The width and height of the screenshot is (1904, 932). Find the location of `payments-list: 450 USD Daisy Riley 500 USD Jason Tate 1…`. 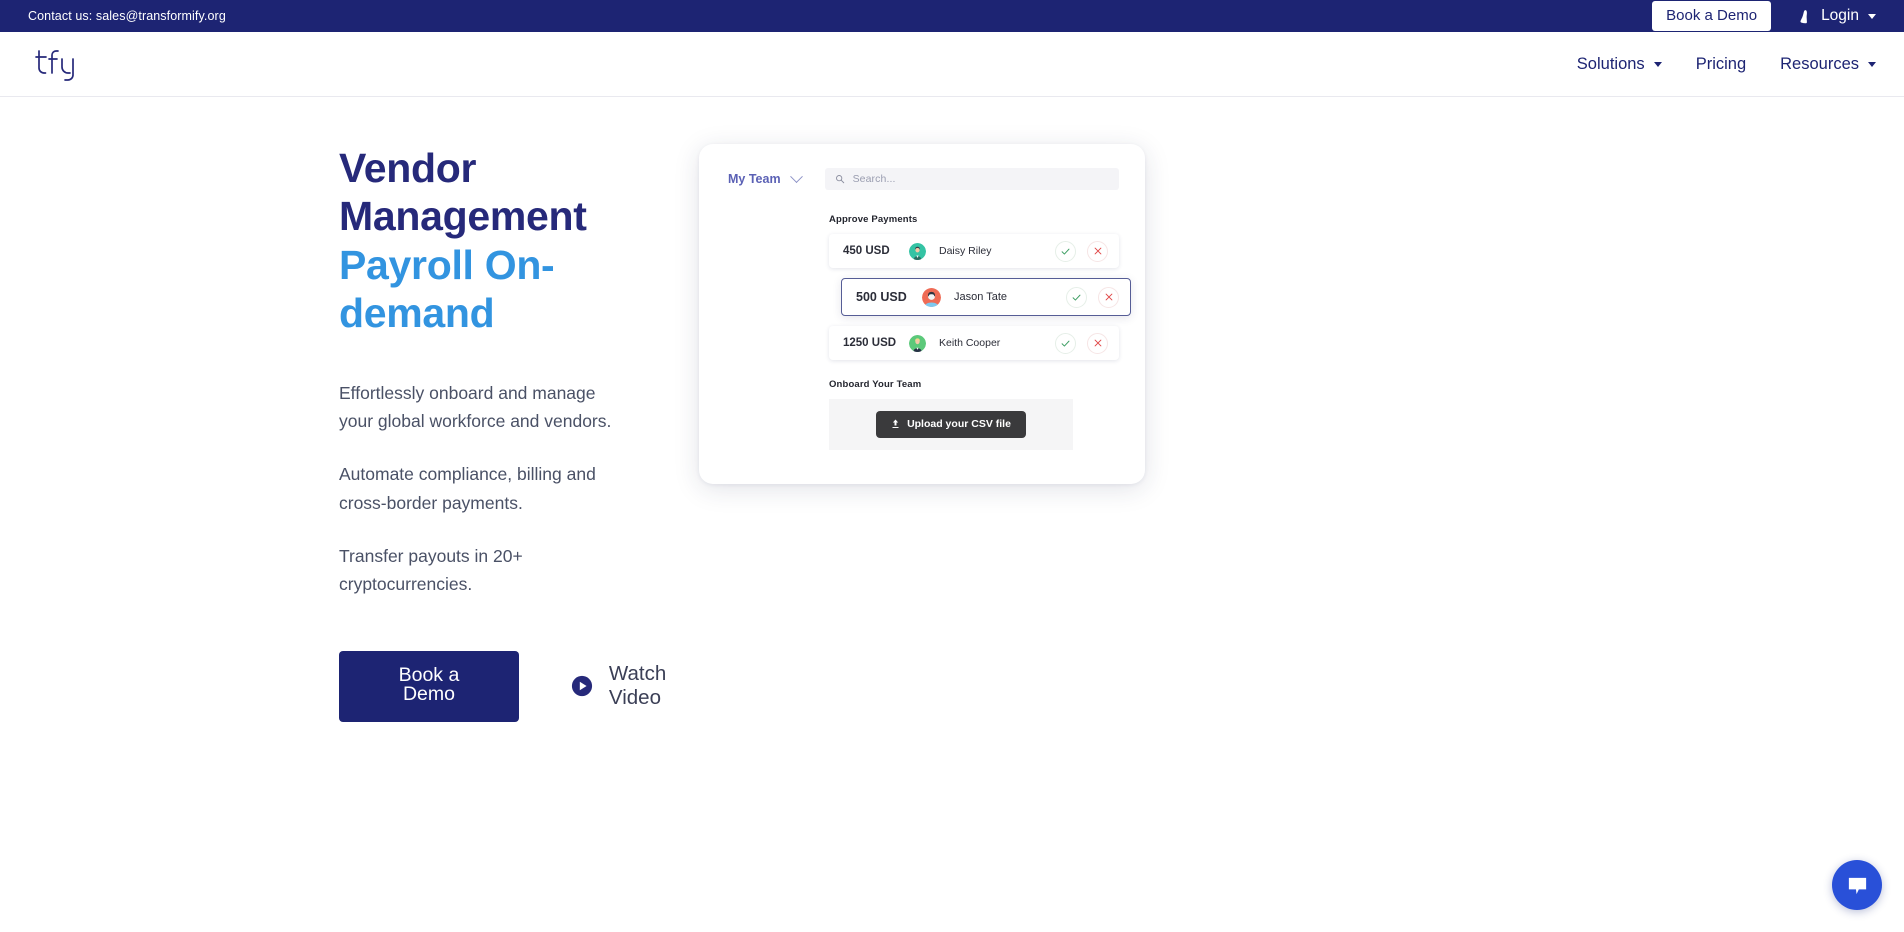

payments-list: 450 USD Daisy Riley 500 USD Jason Tate 1… is located at coordinates (927, 297).